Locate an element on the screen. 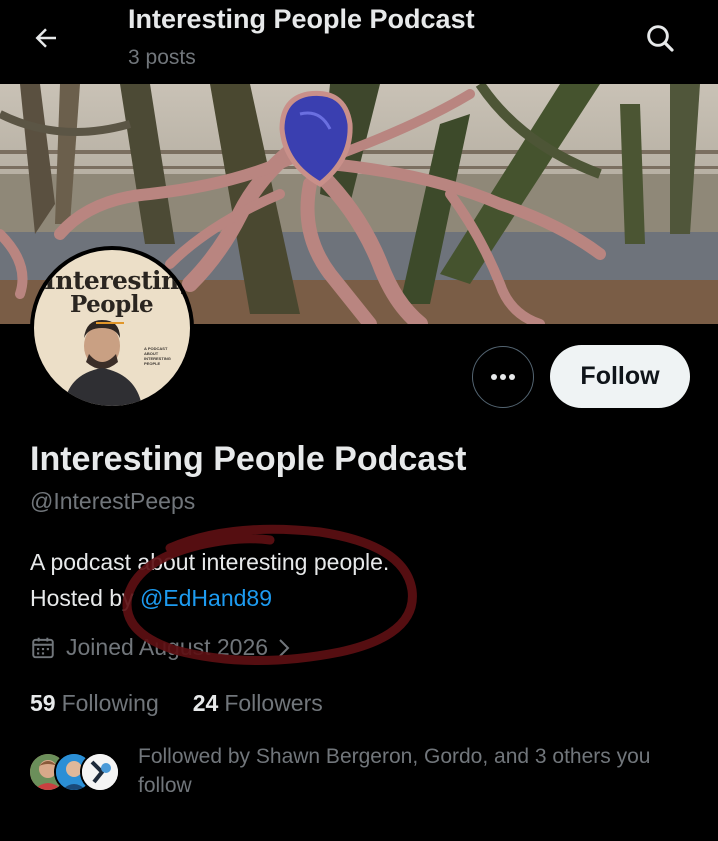 This screenshot has height=841, width=718. more-options-button is located at coordinates (503, 377).